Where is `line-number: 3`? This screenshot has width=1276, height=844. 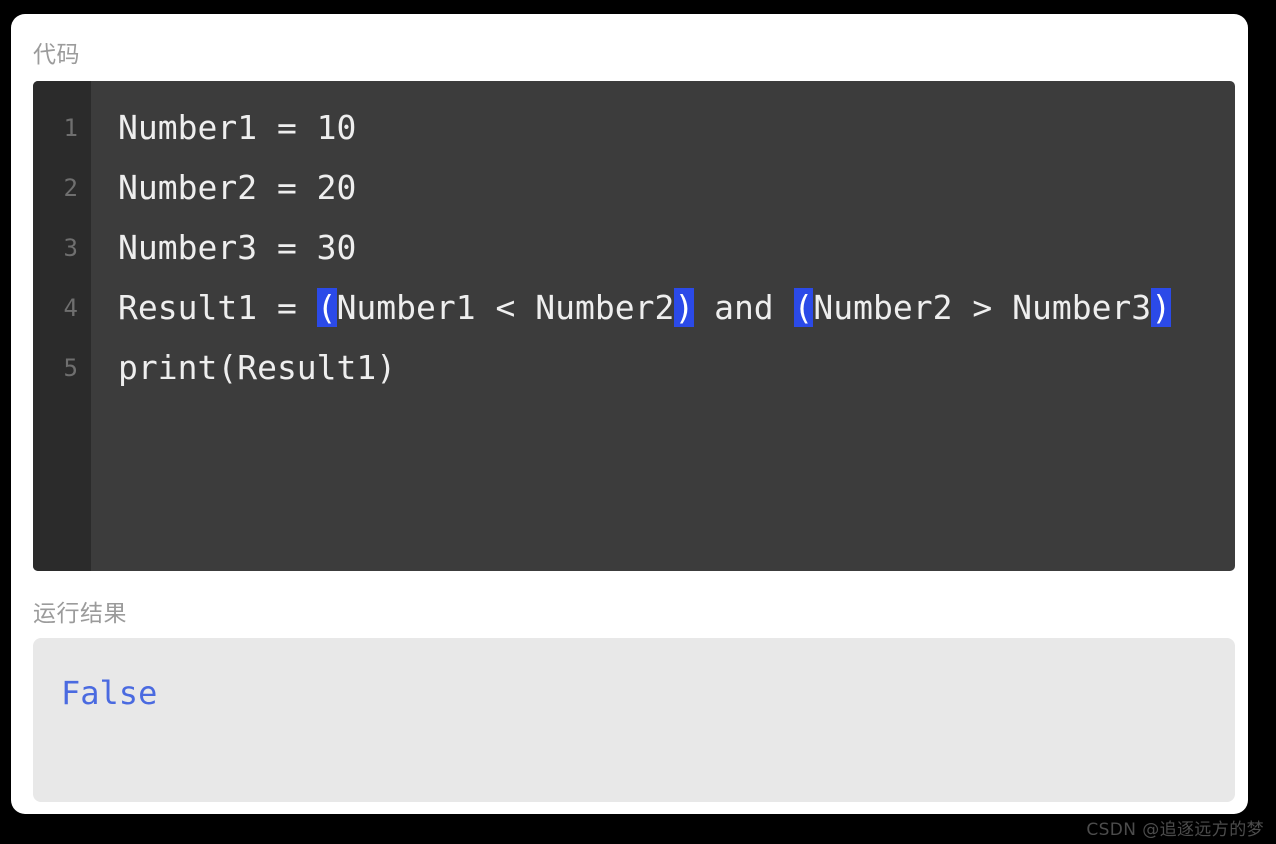
line-number: 3 is located at coordinates (70, 248).